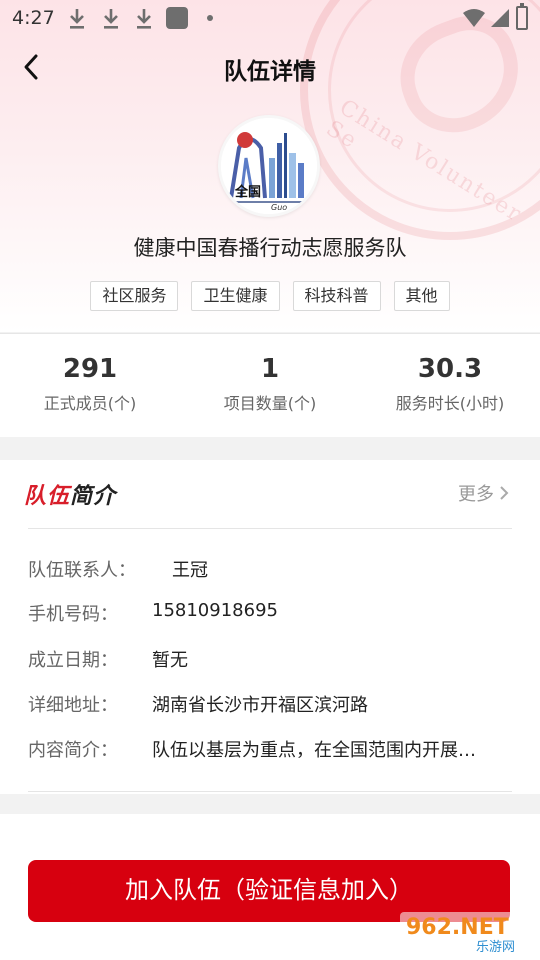  I want to click on team-tags: 社区服务 卫生健康 科技科普 其他, so click(270, 296).